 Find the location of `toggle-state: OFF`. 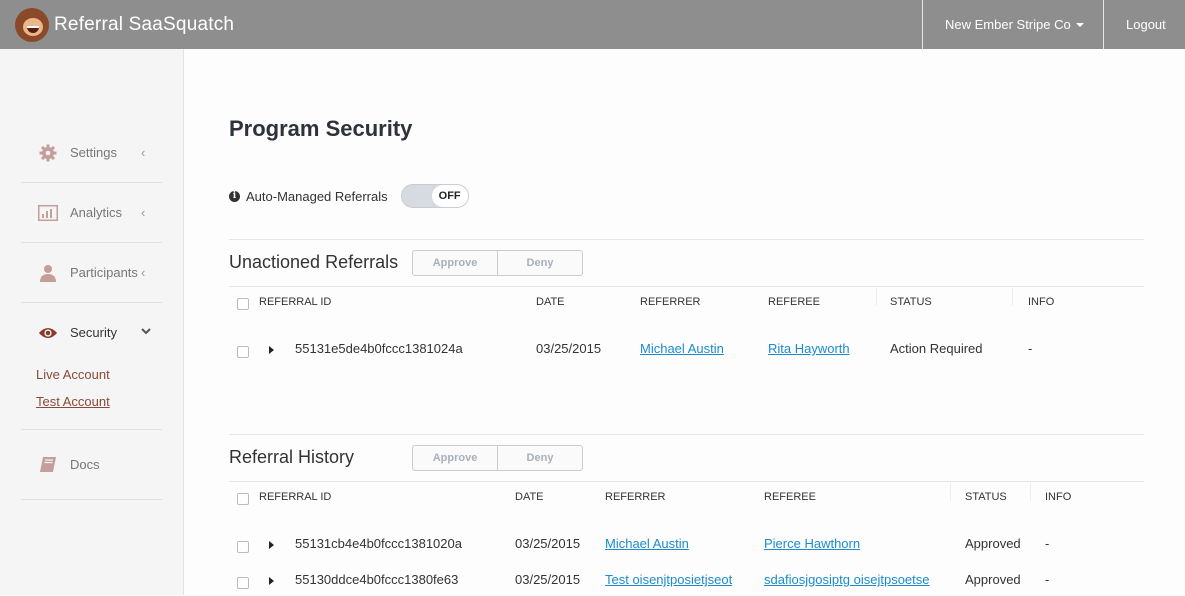

toggle-state: OFF is located at coordinates (449, 196).